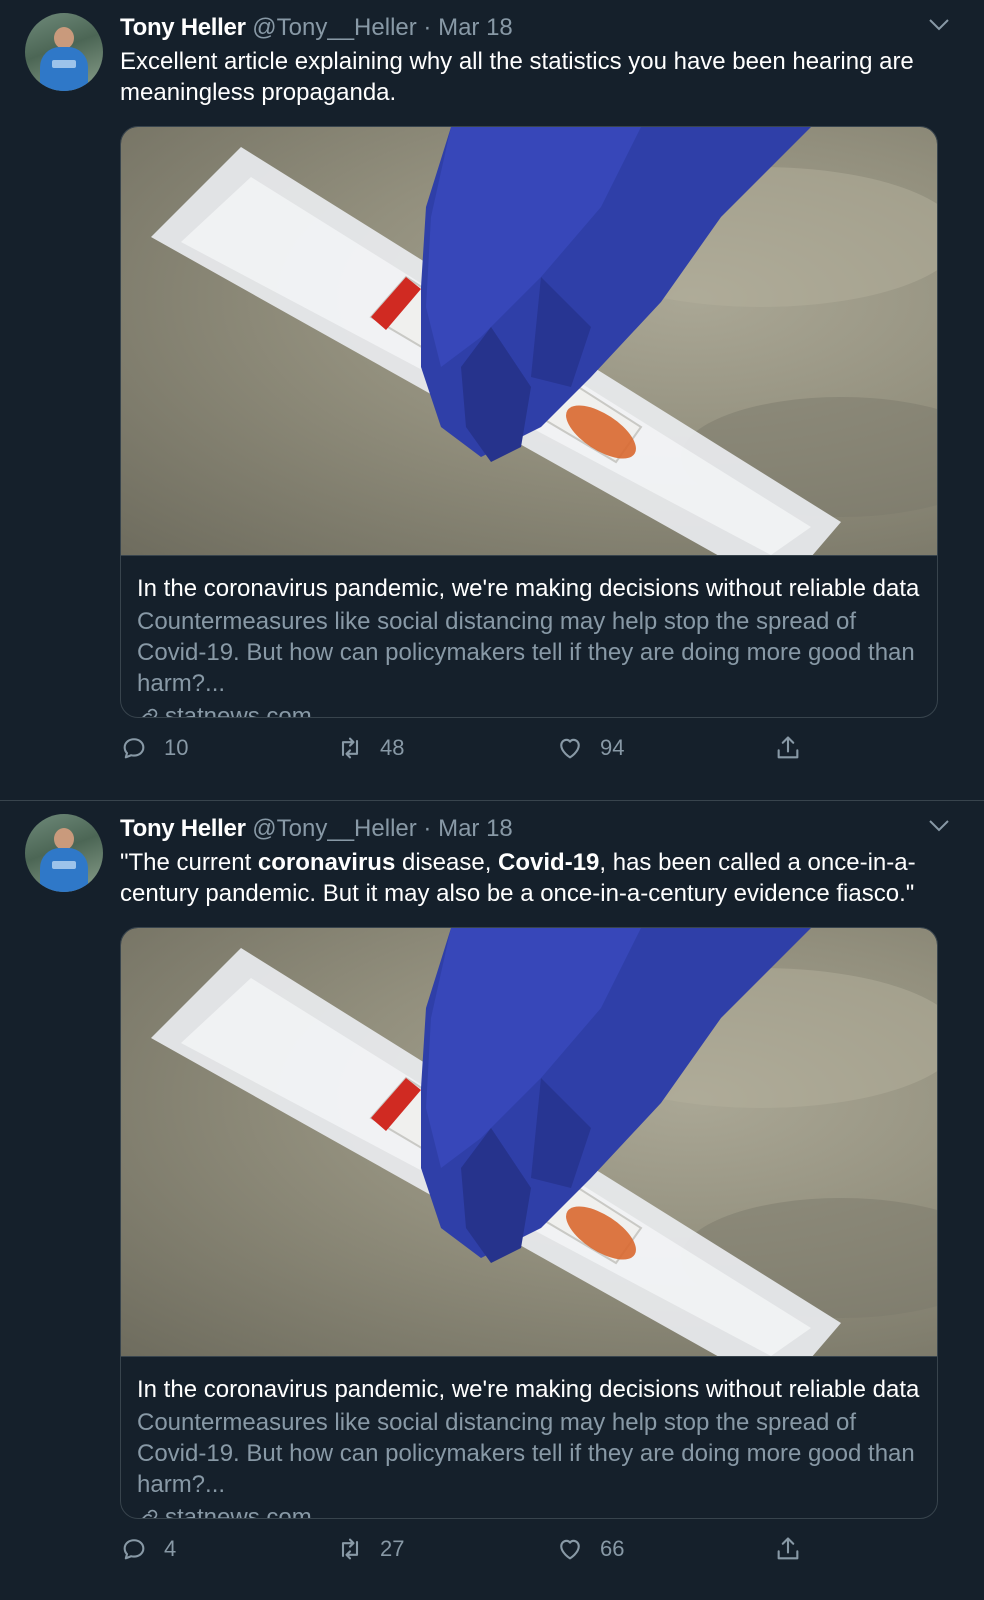 This screenshot has width=984, height=1600. I want to click on tweet-actions: 4 27 66, so click(470, 1552).